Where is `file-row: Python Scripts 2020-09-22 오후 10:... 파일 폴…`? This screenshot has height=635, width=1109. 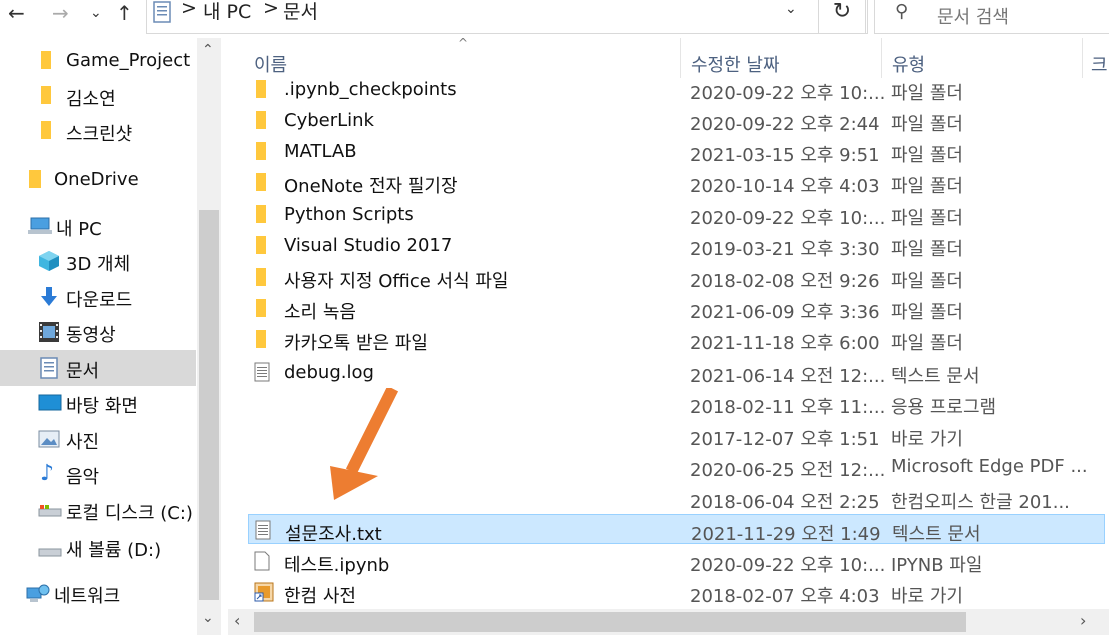 file-row: Python Scripts 2020-09-22 오후 10:... 파일 폴… is located at coordinates (676, 214).